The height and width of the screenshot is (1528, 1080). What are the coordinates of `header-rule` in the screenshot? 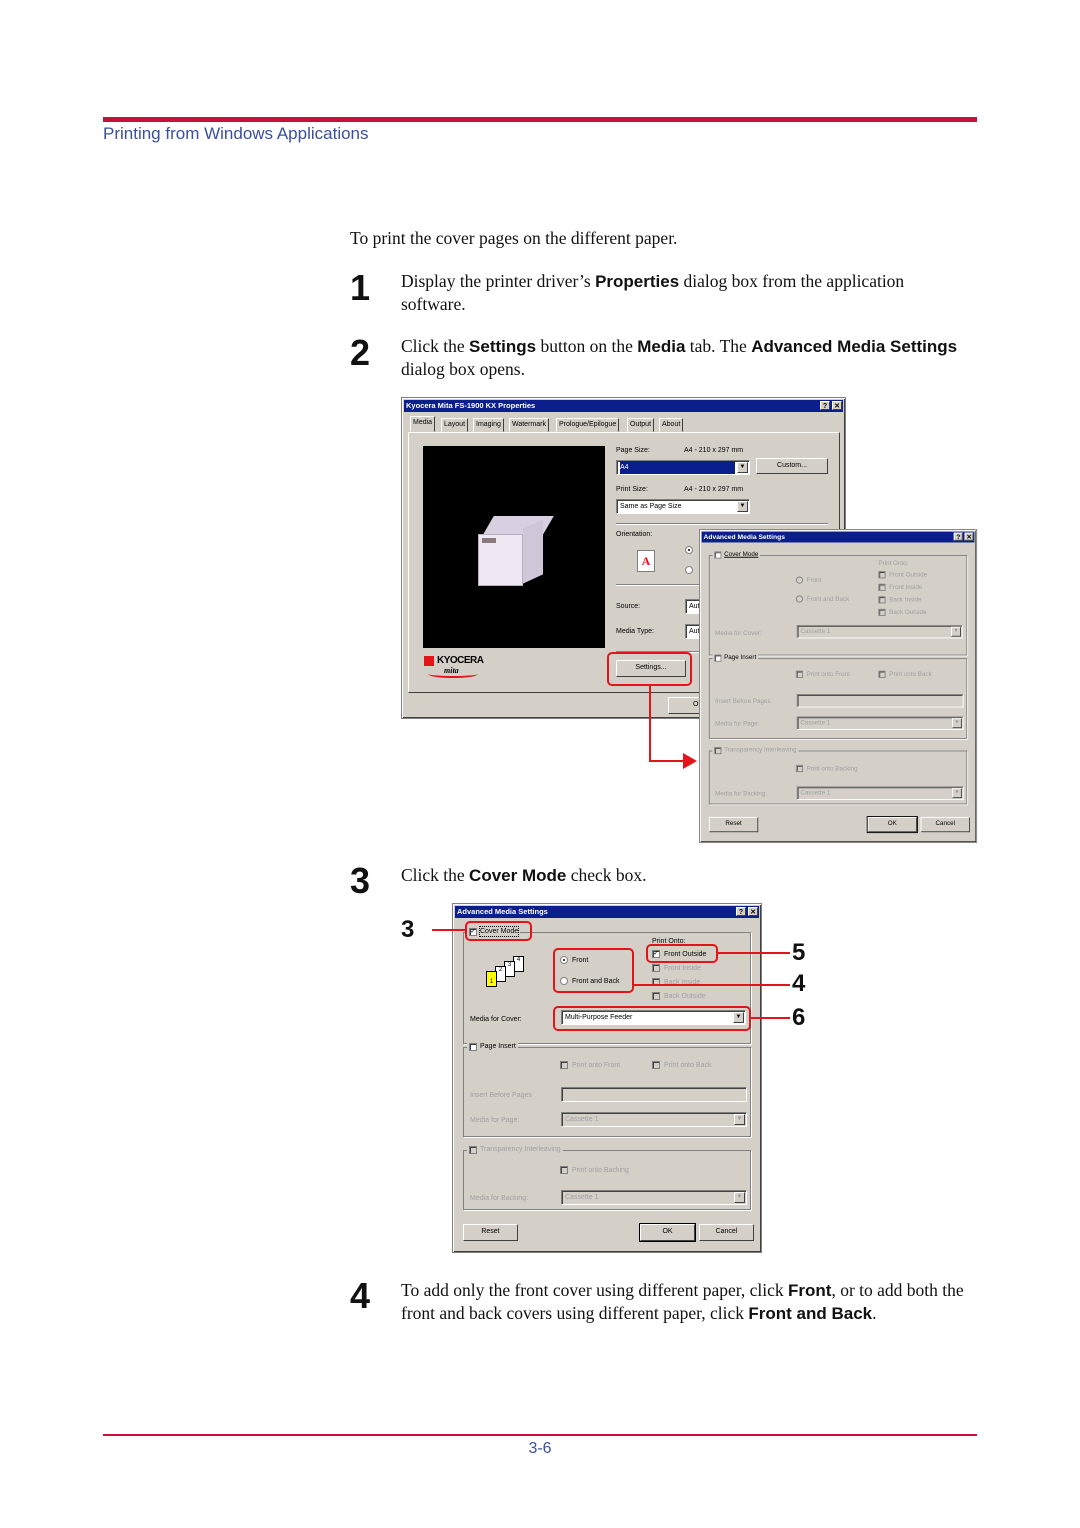 It's located at (540, 119).